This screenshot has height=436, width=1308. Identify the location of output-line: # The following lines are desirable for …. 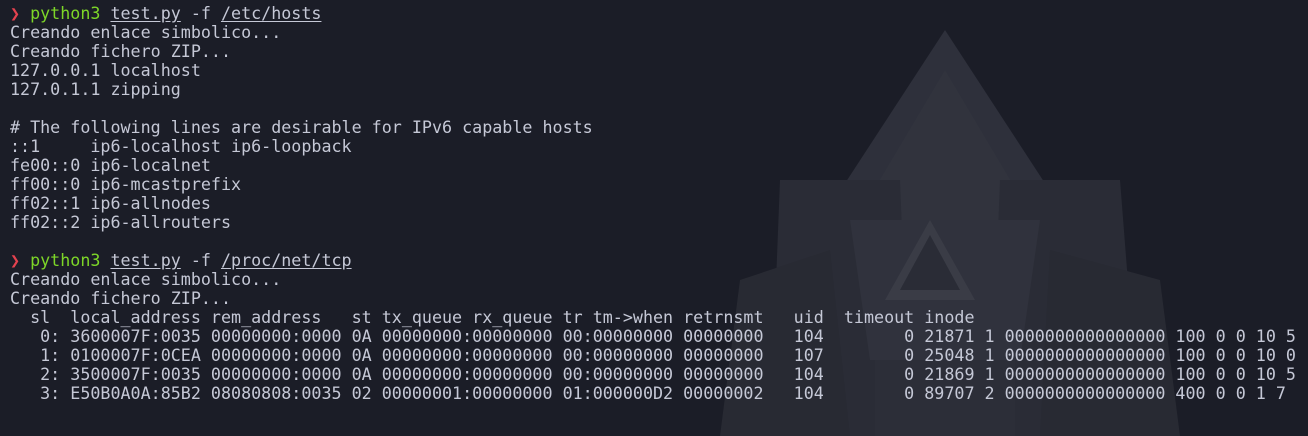
(301, 127).